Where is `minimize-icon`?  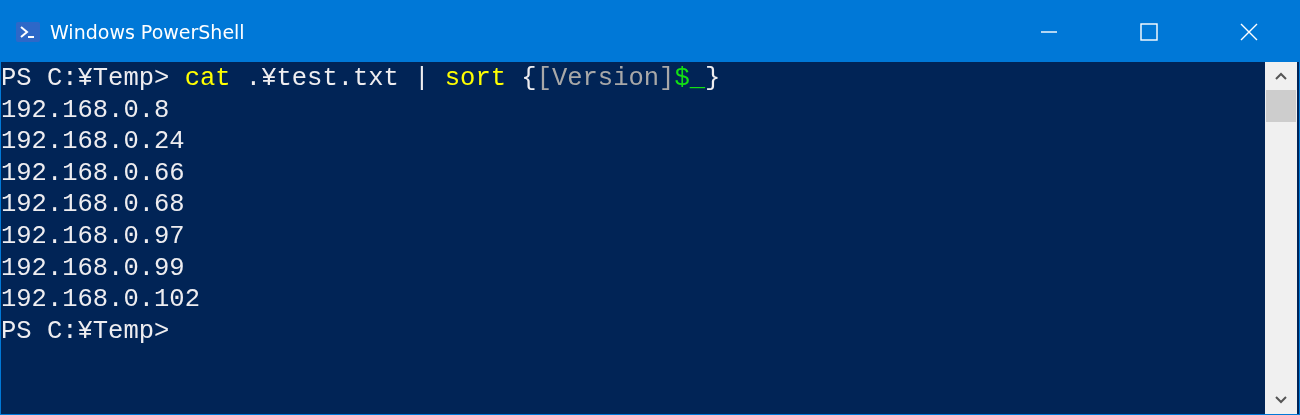 minimize-icon is located at coordinates (1049, 31).